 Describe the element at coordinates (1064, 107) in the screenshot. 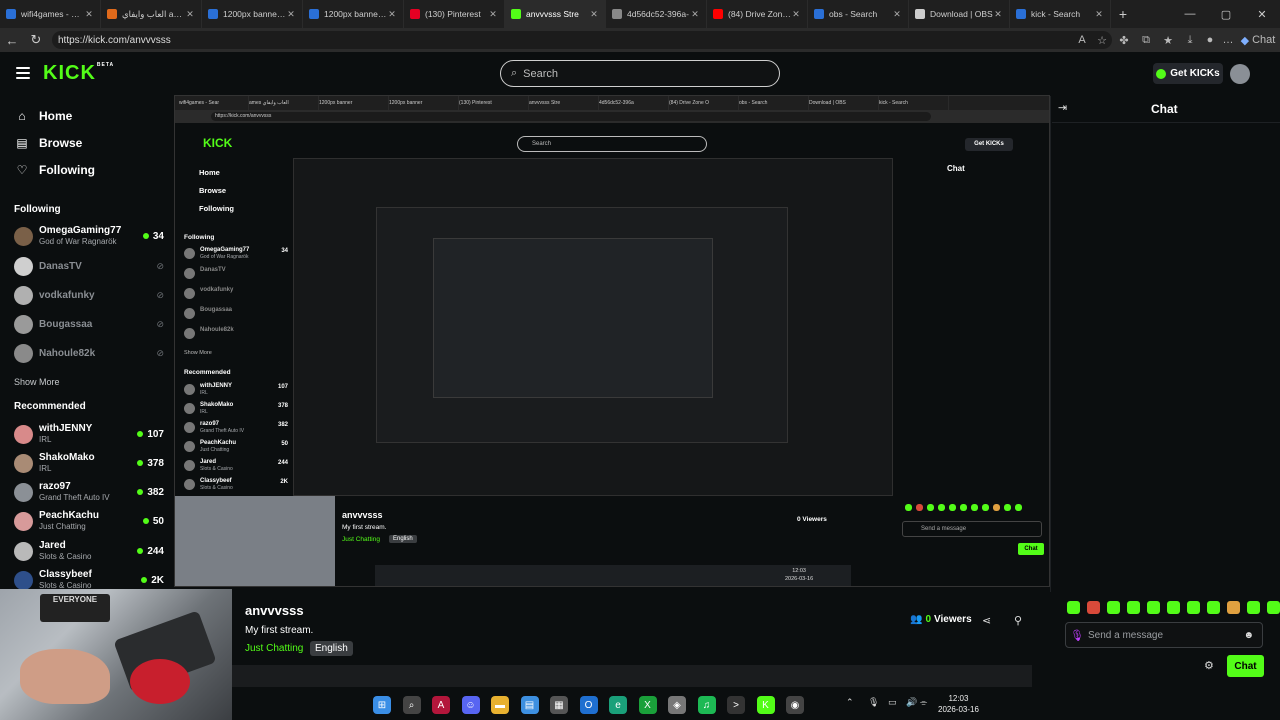

I see `collapse-chat-icon: ⇥` at that location.